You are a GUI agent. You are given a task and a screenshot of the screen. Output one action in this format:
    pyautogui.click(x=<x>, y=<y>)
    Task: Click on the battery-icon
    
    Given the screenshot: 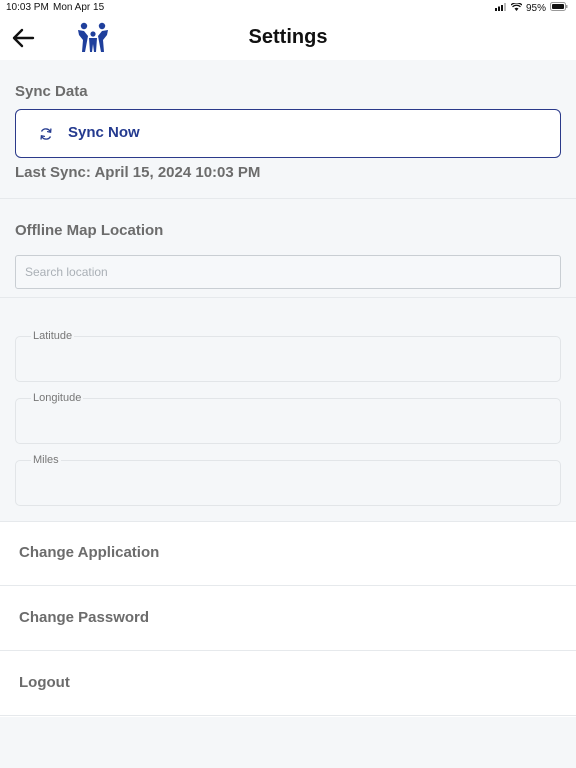 What is the action you would take?
    pyautogui.click(x=559, y=8)
    